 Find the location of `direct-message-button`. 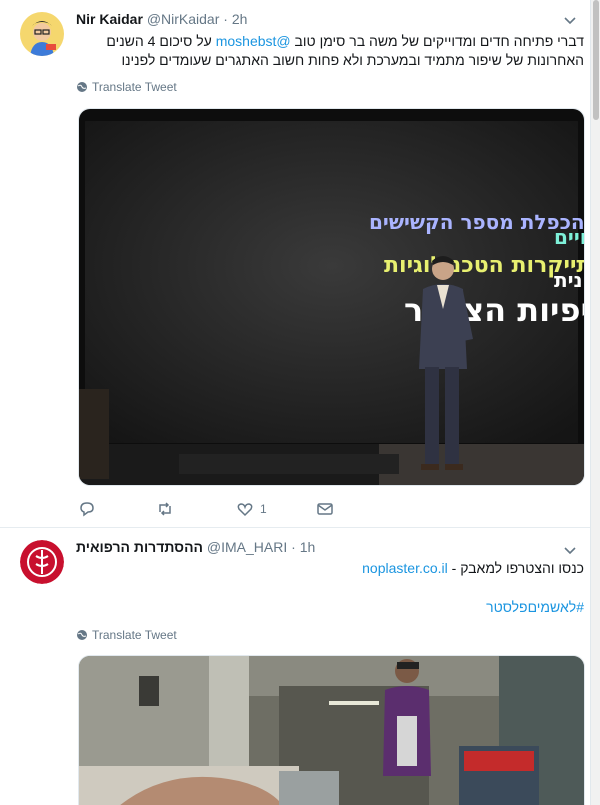

direct-message-button is located at coordinates (325, 509).